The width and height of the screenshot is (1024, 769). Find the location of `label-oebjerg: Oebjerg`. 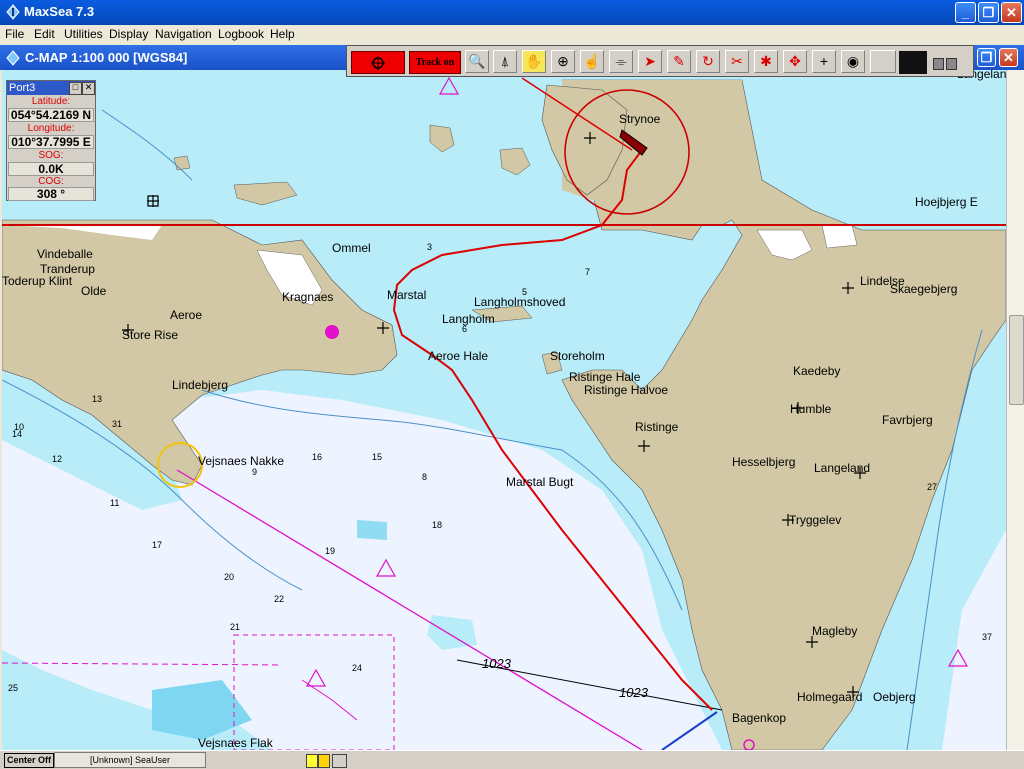

label-oebjerg: Oebjerg is located at coordinates (894, 697).